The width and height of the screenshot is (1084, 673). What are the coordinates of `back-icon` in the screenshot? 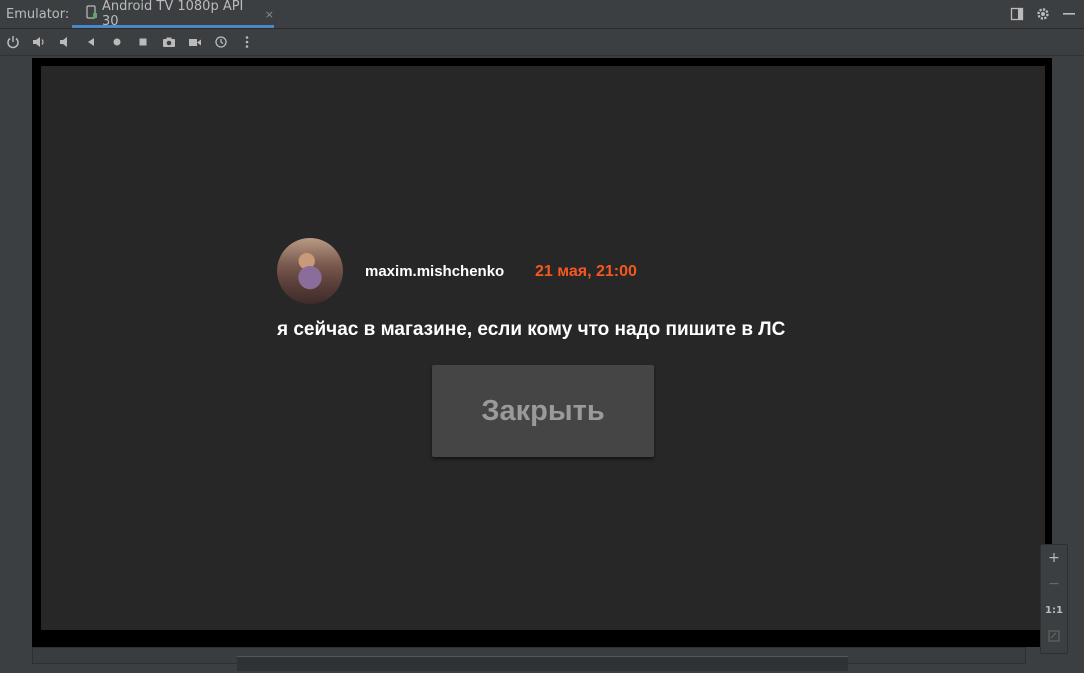 It's located at (91, 42).